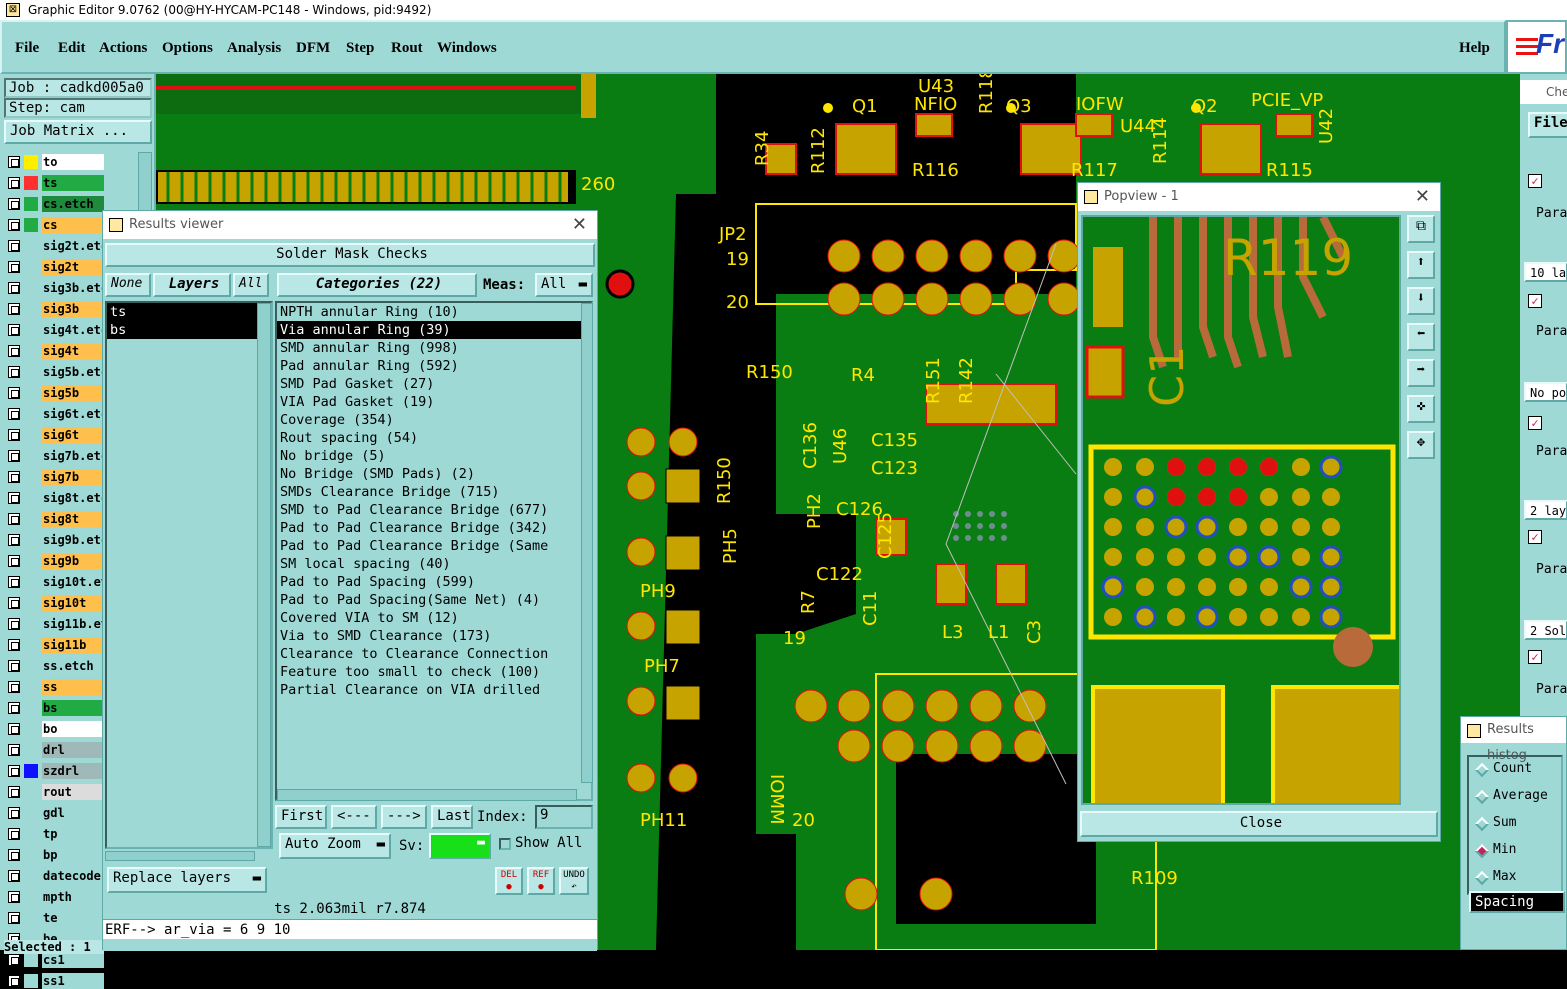 The width and height of the screenshot is (1567, 989). I want to click on layer-row: bs, so click(55, 708).